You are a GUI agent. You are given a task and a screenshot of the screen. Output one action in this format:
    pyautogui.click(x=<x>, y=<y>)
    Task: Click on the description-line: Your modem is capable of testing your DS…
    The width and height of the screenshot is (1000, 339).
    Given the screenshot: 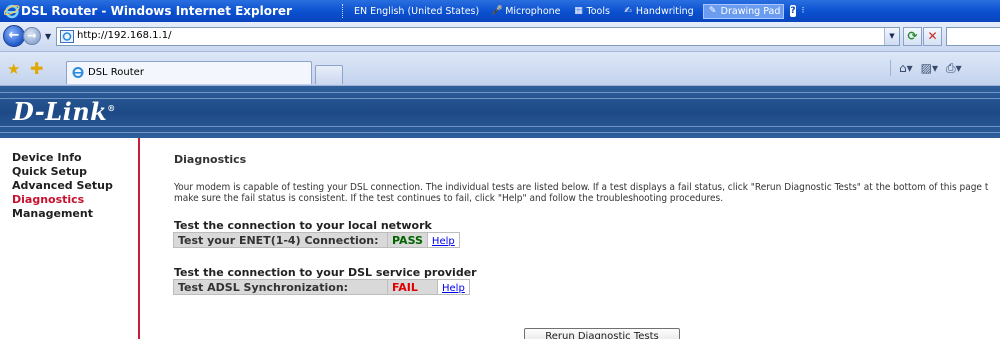 What is the action you would take?
    pyautogui.click(x=581, y=187)
    